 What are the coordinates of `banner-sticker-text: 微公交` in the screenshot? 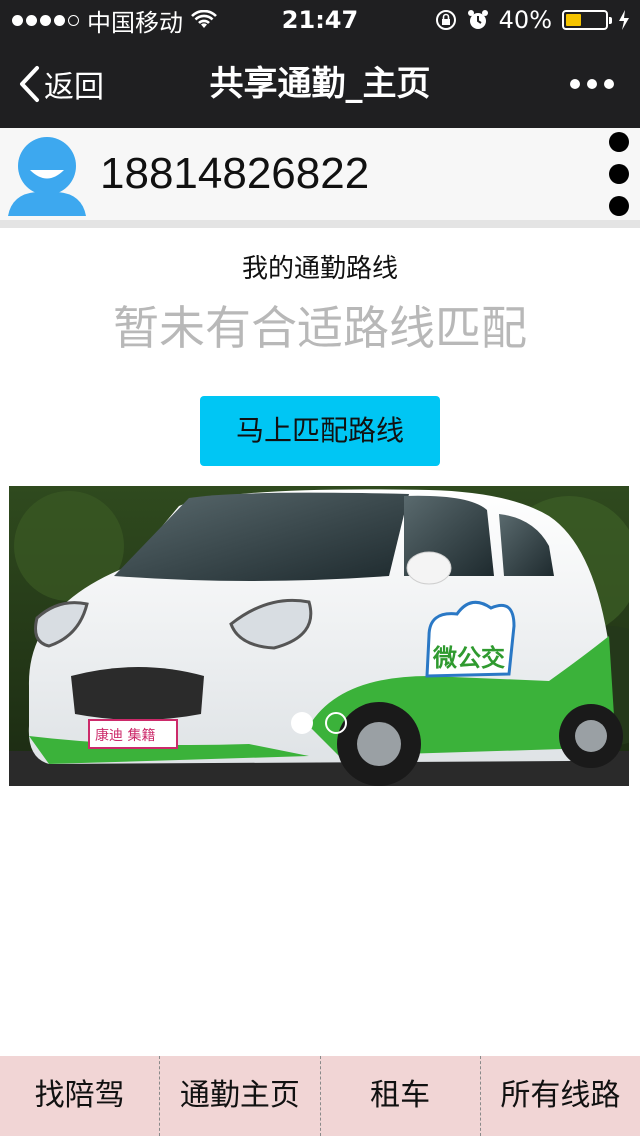 It's located at (468, 658).